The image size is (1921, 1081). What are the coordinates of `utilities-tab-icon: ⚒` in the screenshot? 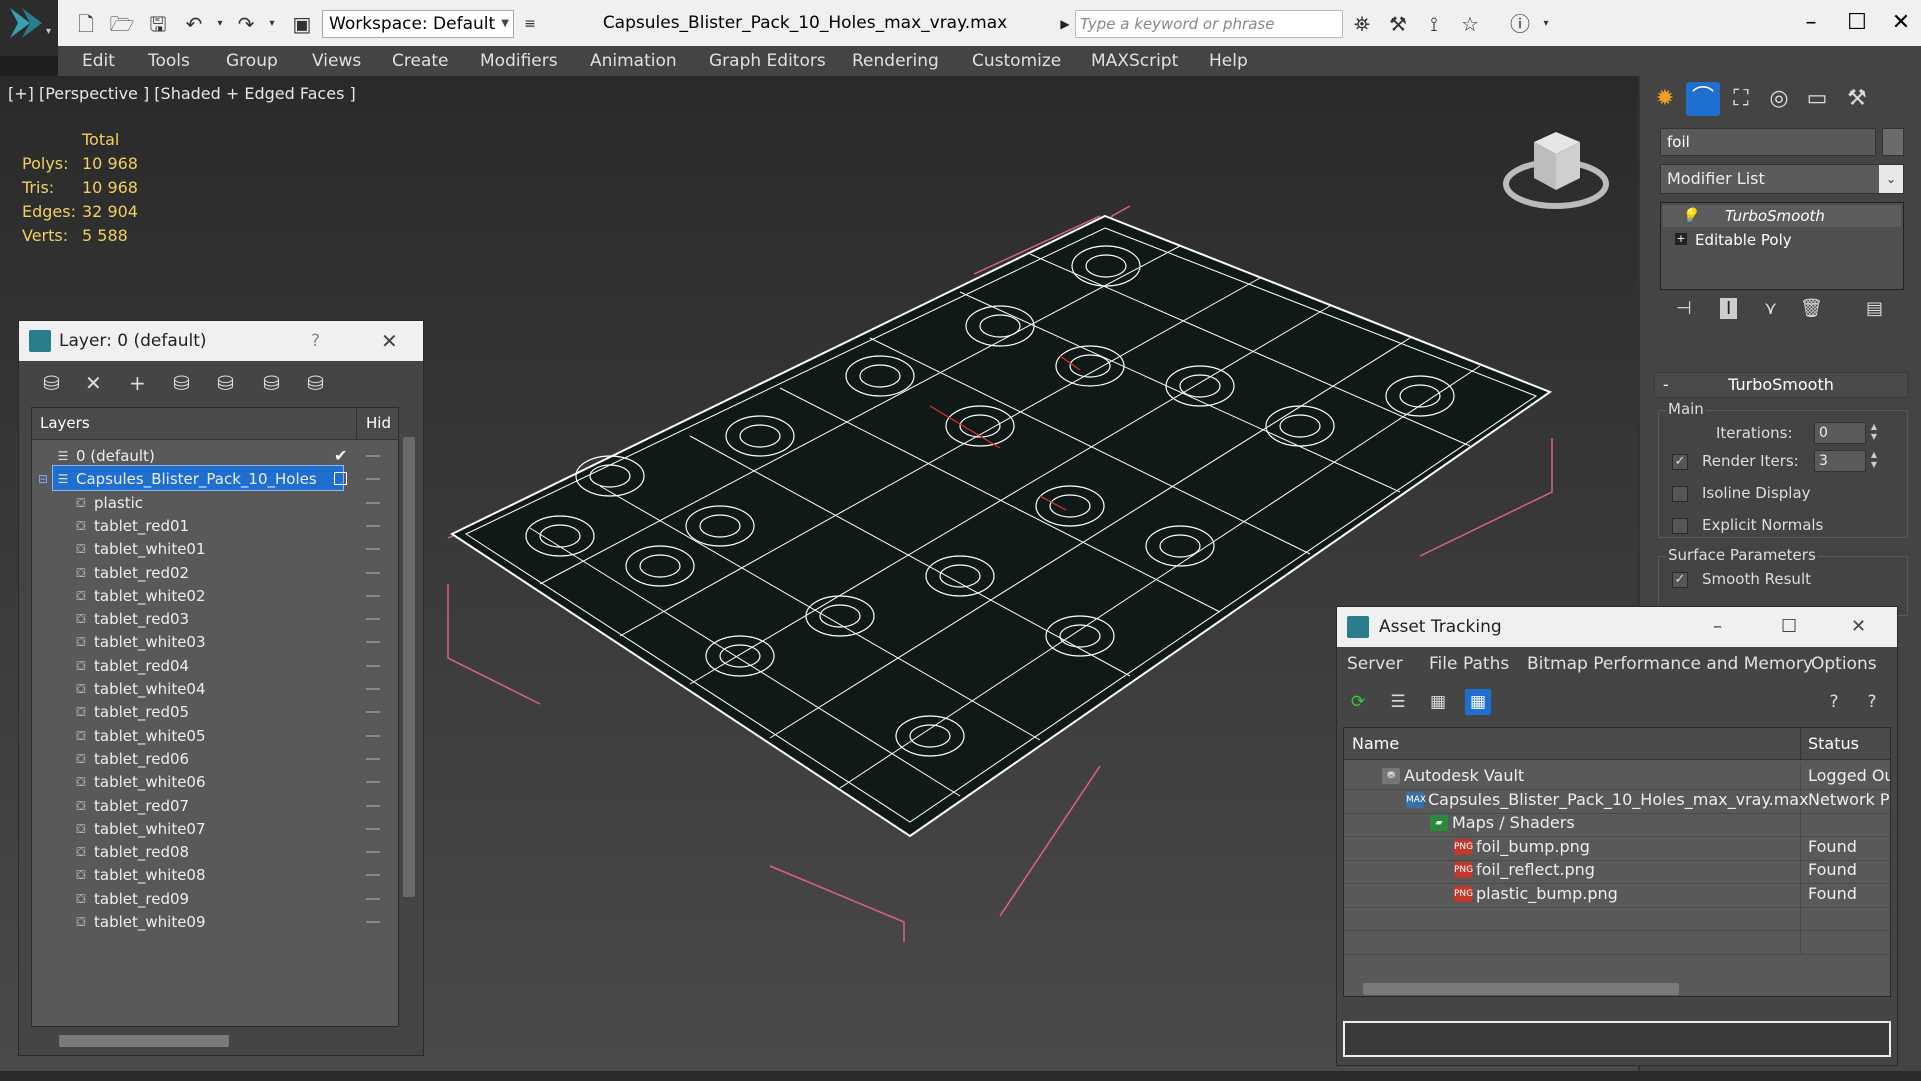 It's located at (1857, 99).